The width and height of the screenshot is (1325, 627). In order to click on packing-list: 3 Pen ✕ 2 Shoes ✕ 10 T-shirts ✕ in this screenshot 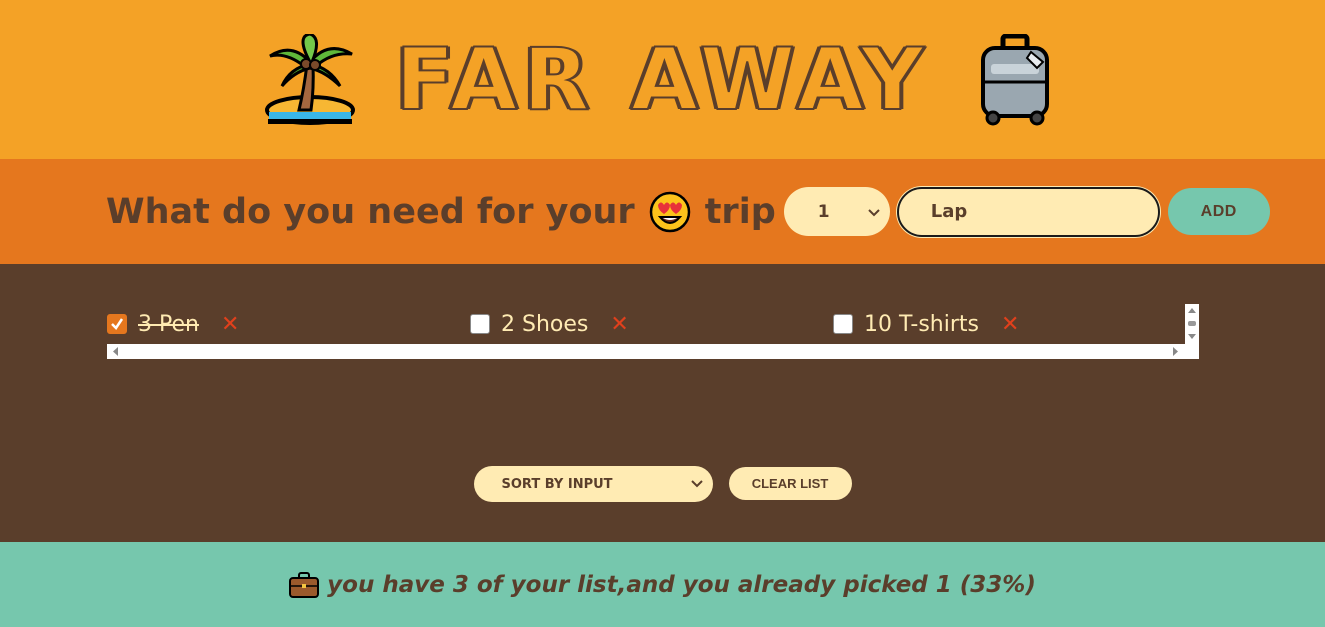, I will do `click(653, 331)`.